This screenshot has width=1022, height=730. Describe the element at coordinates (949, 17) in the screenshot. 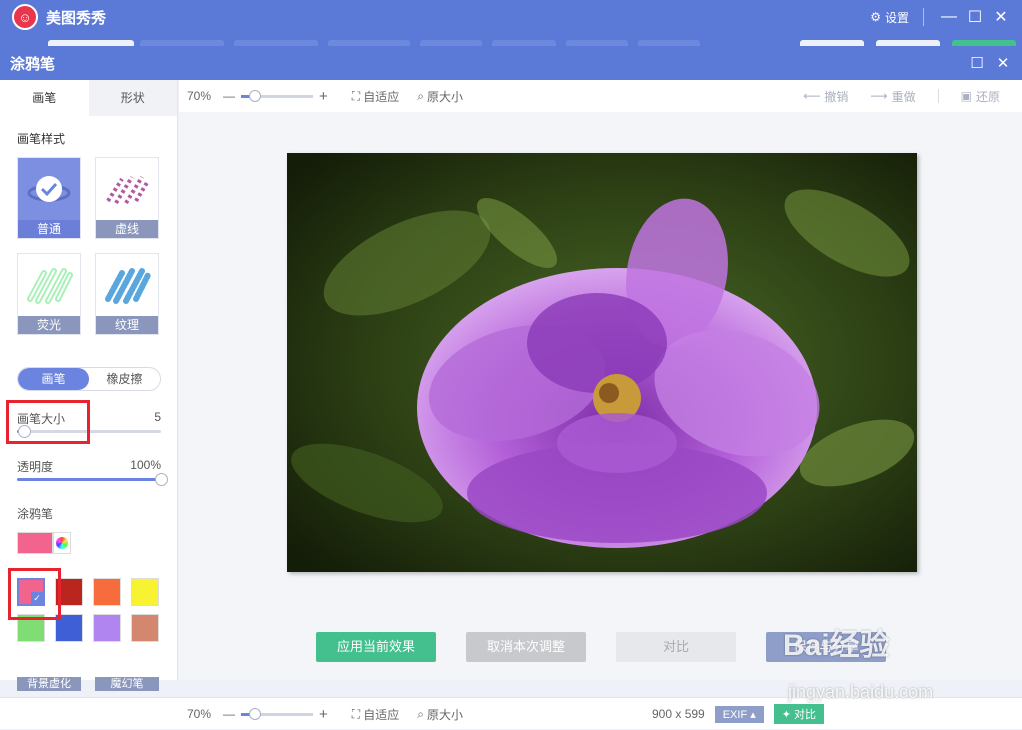

I see `minimize-button: —` at that location.